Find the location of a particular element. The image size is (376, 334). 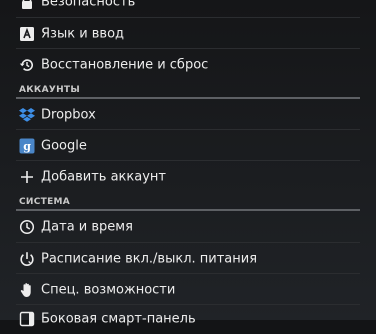

settings-item-restore: Восстановление и сброс is located at coordinates (188, 64).